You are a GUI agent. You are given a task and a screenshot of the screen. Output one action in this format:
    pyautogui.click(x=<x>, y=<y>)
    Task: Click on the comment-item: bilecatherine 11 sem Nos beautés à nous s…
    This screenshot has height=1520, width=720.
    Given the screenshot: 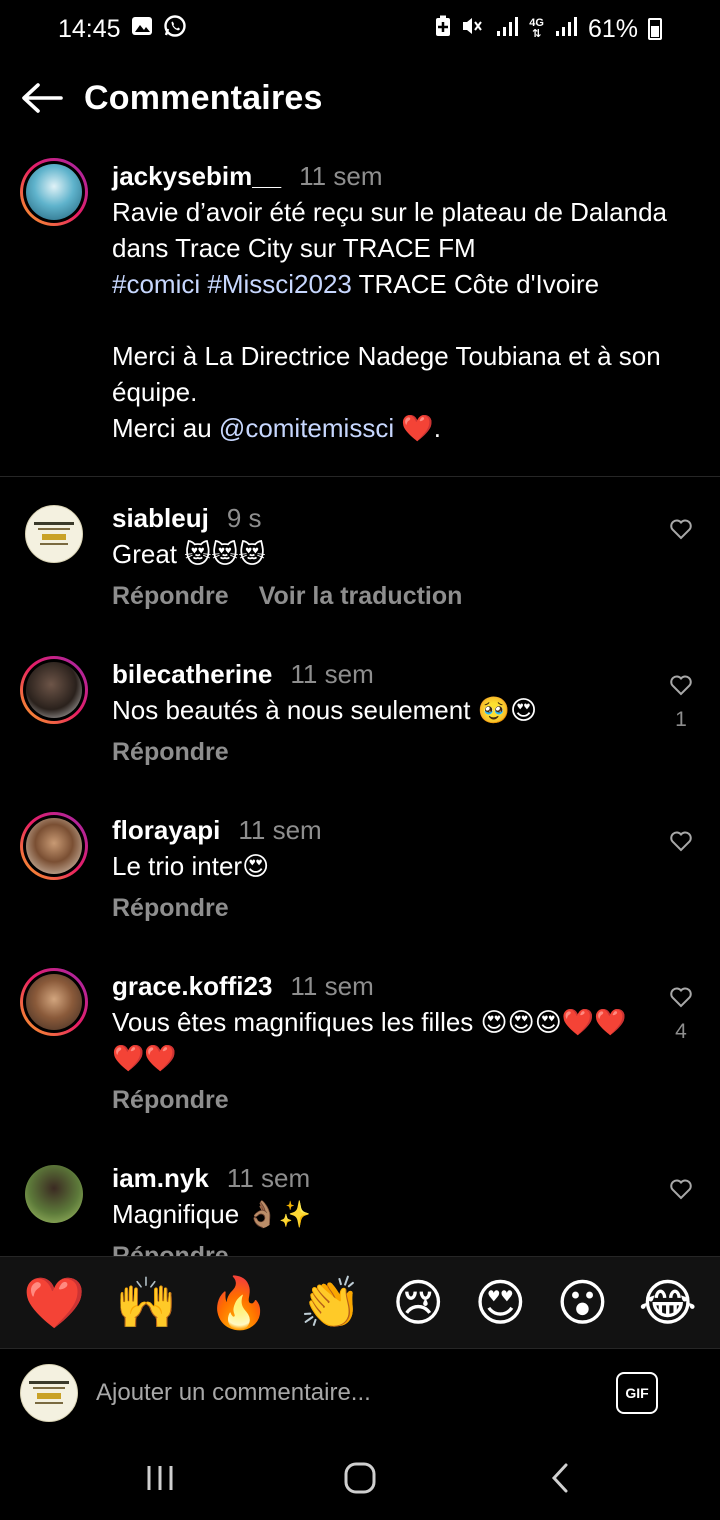 What is the action you would take?
    pyautogui.click(x=360, y=713)
    